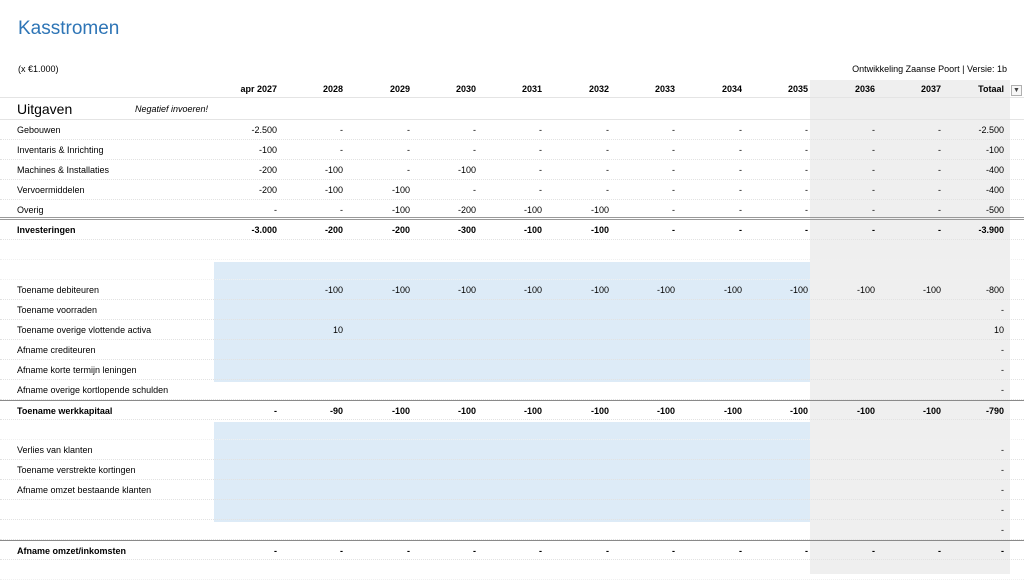 This screenshot has height=580, width=1024. What do you see at coordinates (994, 210) in the screenshot?
I see `total-cell: -500` at bounding box center [994, 210].